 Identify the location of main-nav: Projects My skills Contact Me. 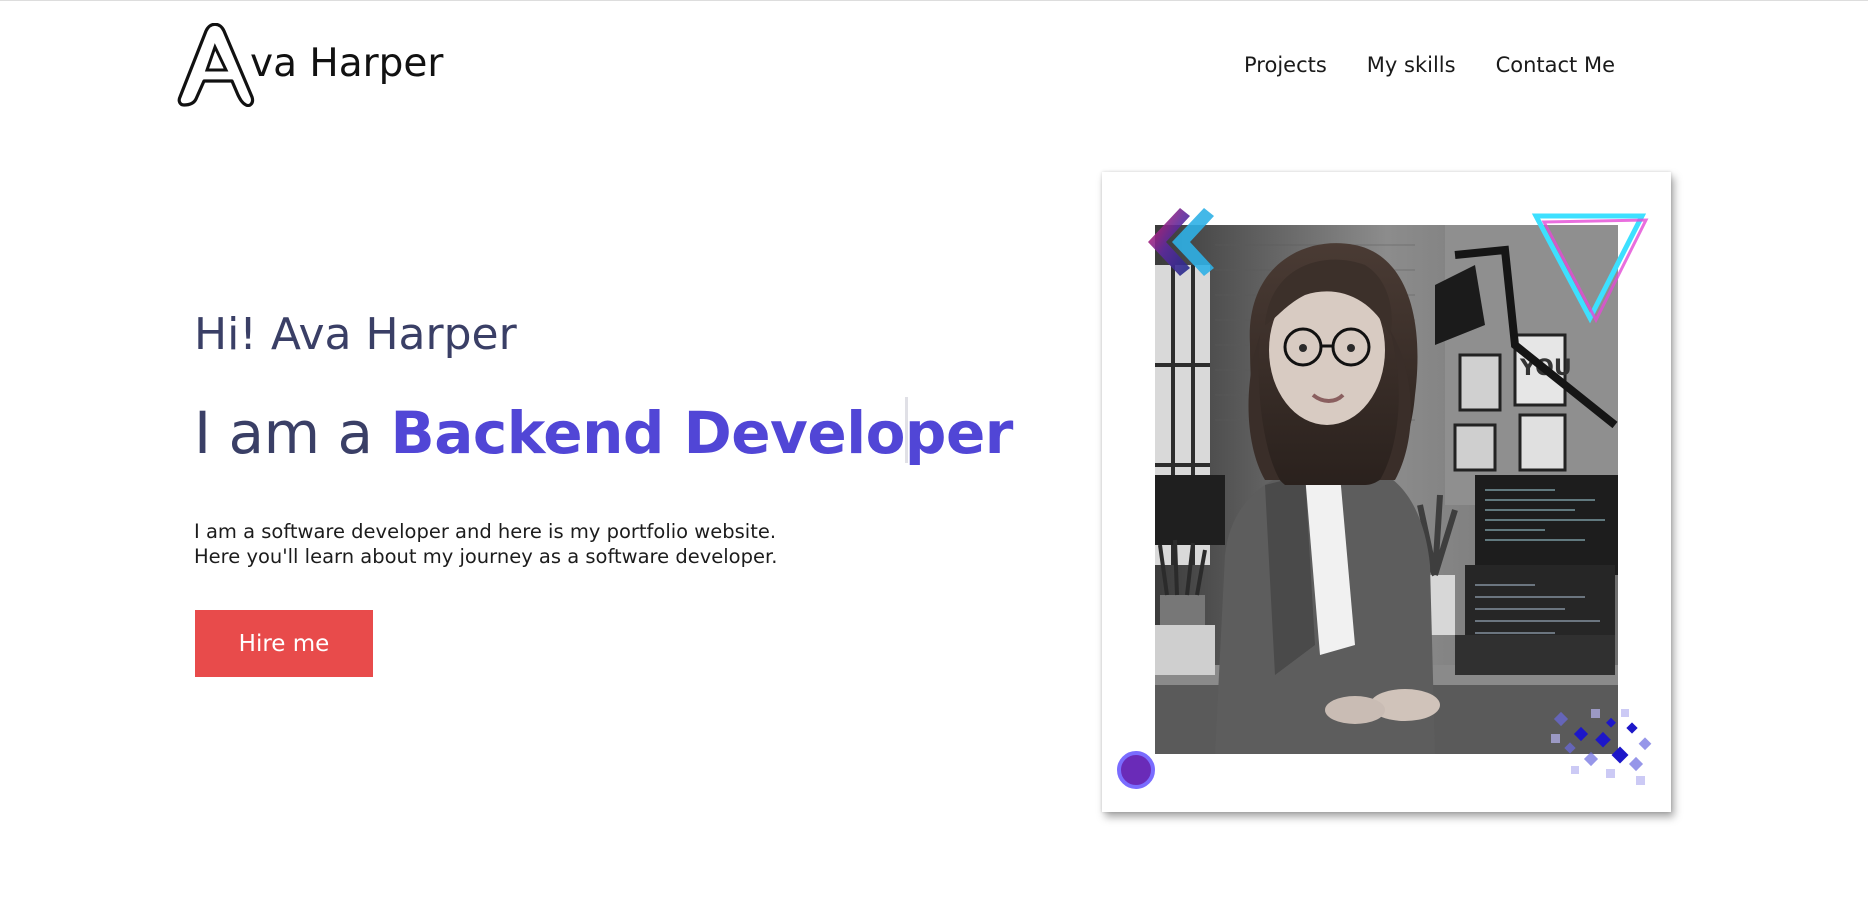
(1429, 65).